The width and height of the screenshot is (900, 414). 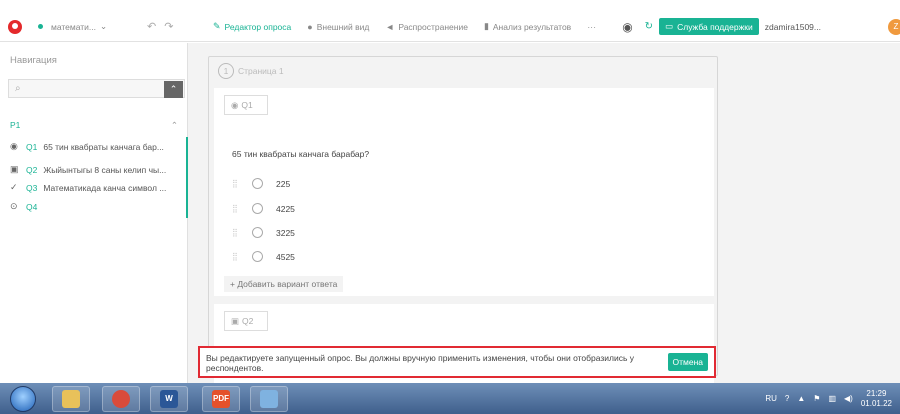 What do you see at coordinates (96, 125) in the screenshot?
I see `sidebar-page-p1: P1 ⌃` at bounding box center [96, 125].